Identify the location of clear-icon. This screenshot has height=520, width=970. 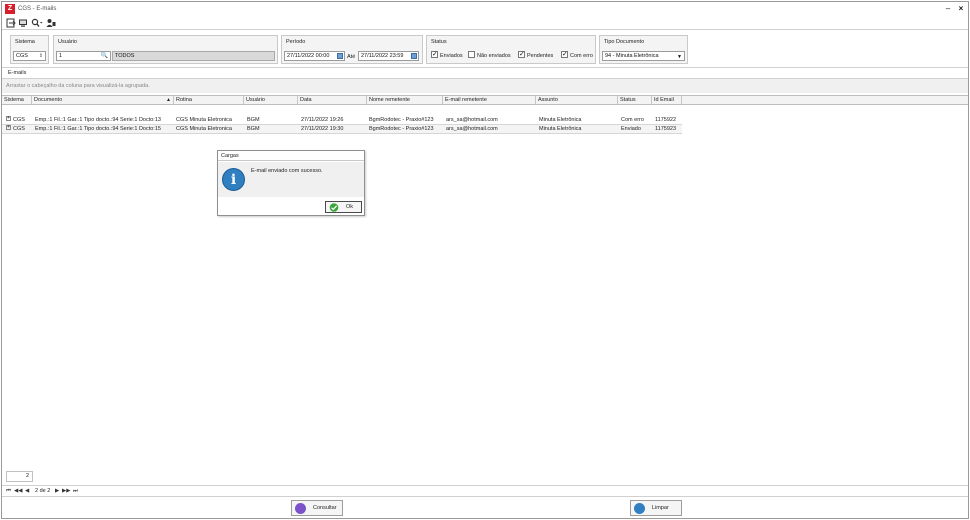
(639, 508).